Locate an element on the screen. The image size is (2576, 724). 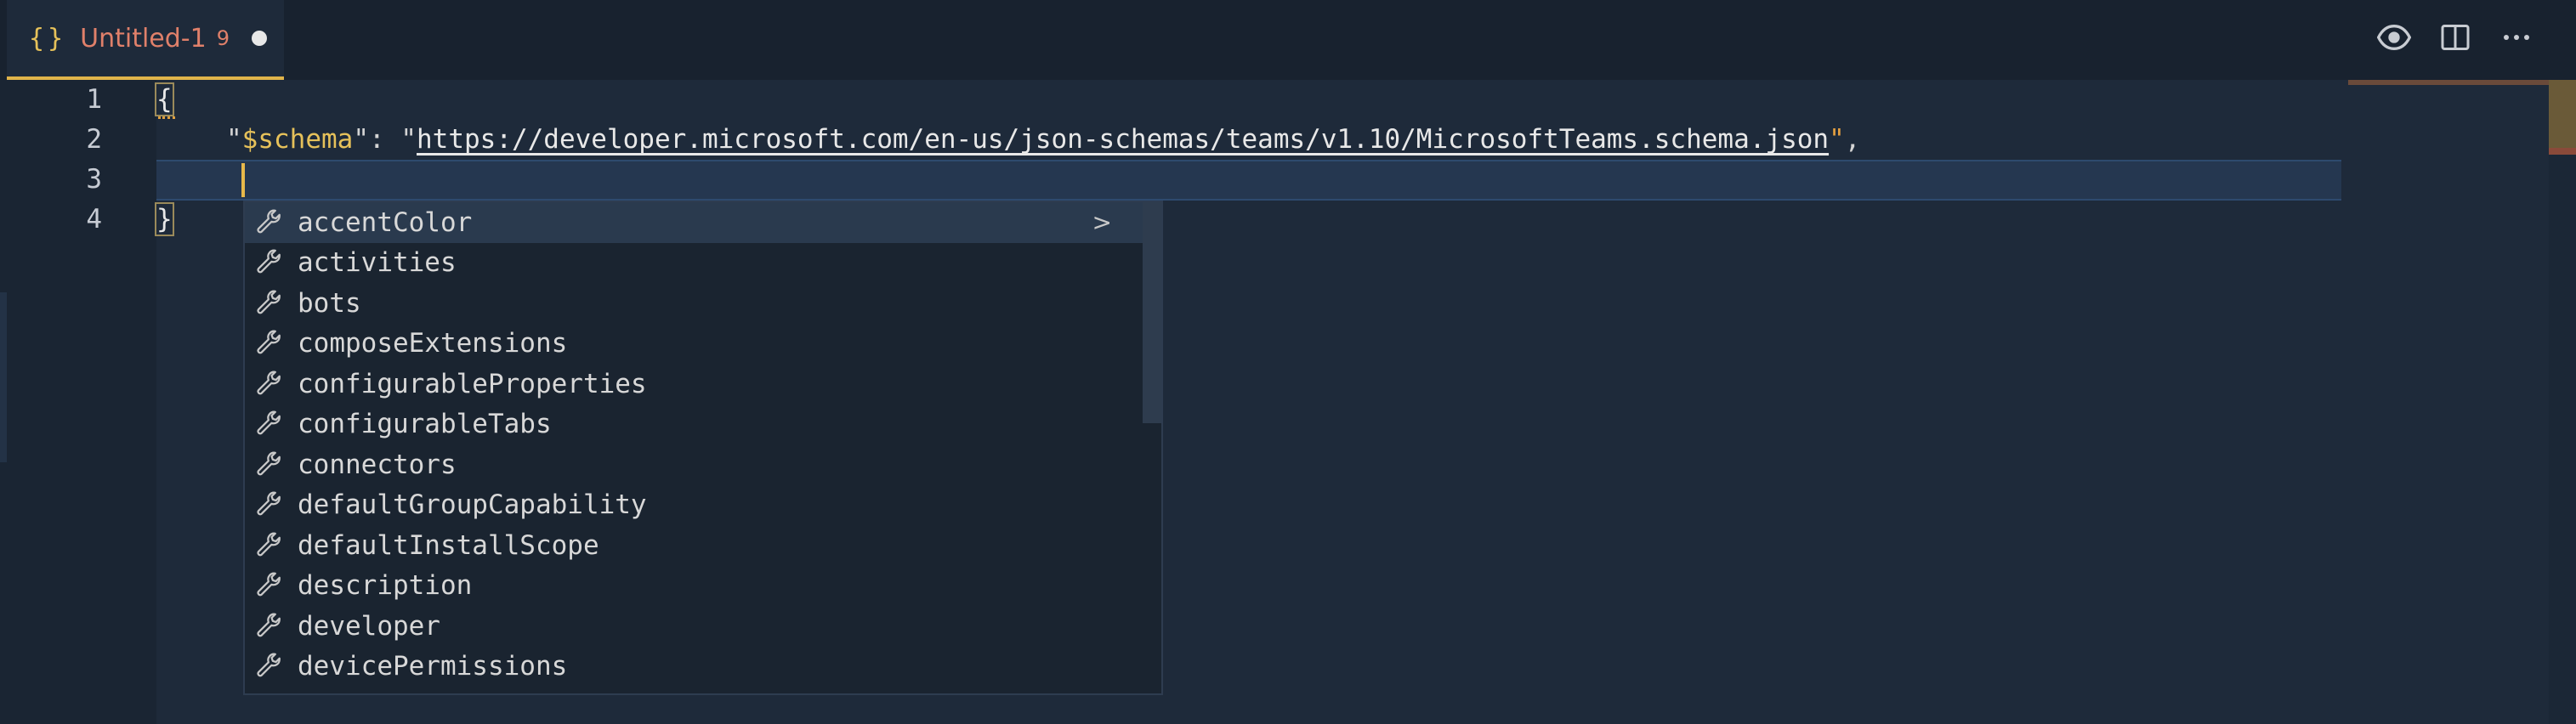
line-number: 2 is located at coordinates (94, 139).